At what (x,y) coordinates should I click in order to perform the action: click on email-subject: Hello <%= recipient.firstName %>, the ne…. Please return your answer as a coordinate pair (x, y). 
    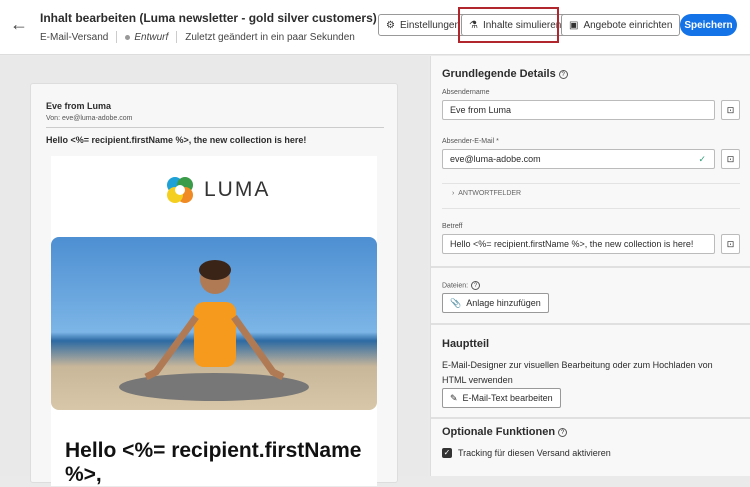
    Looking at the image, I should click on (176, 140).